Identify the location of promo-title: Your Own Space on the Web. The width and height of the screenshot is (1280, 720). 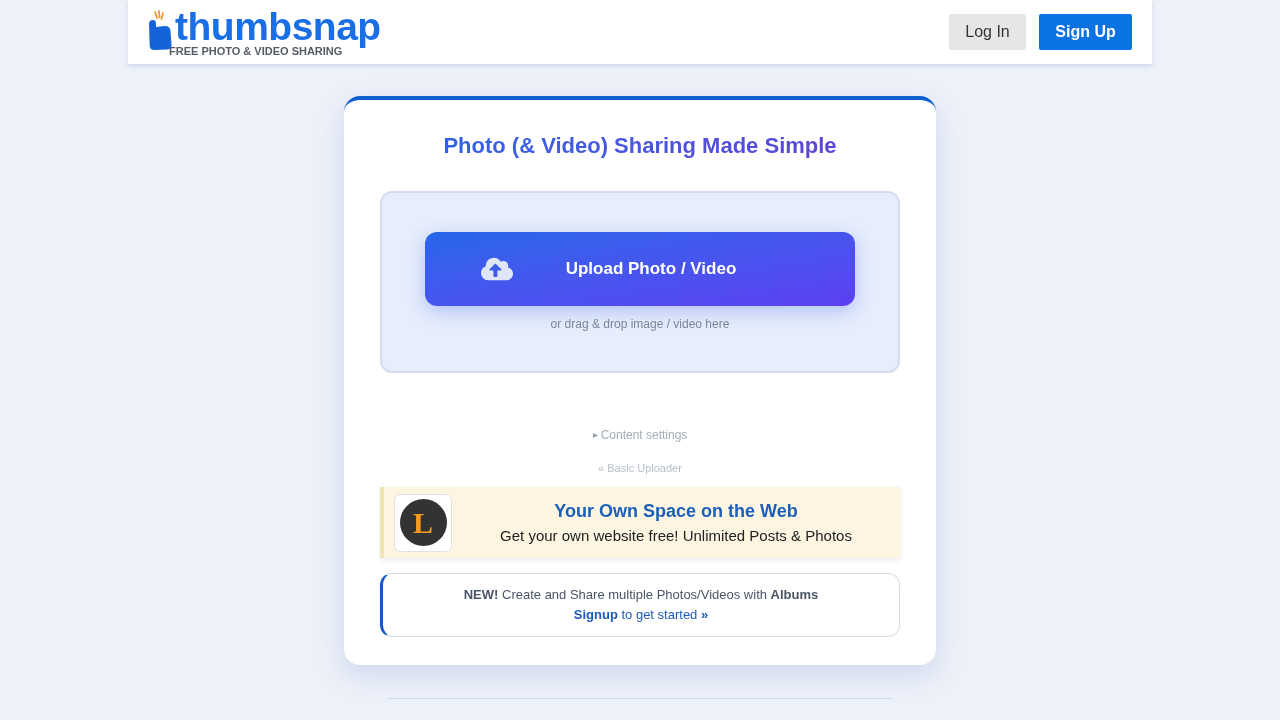
(676, 510).